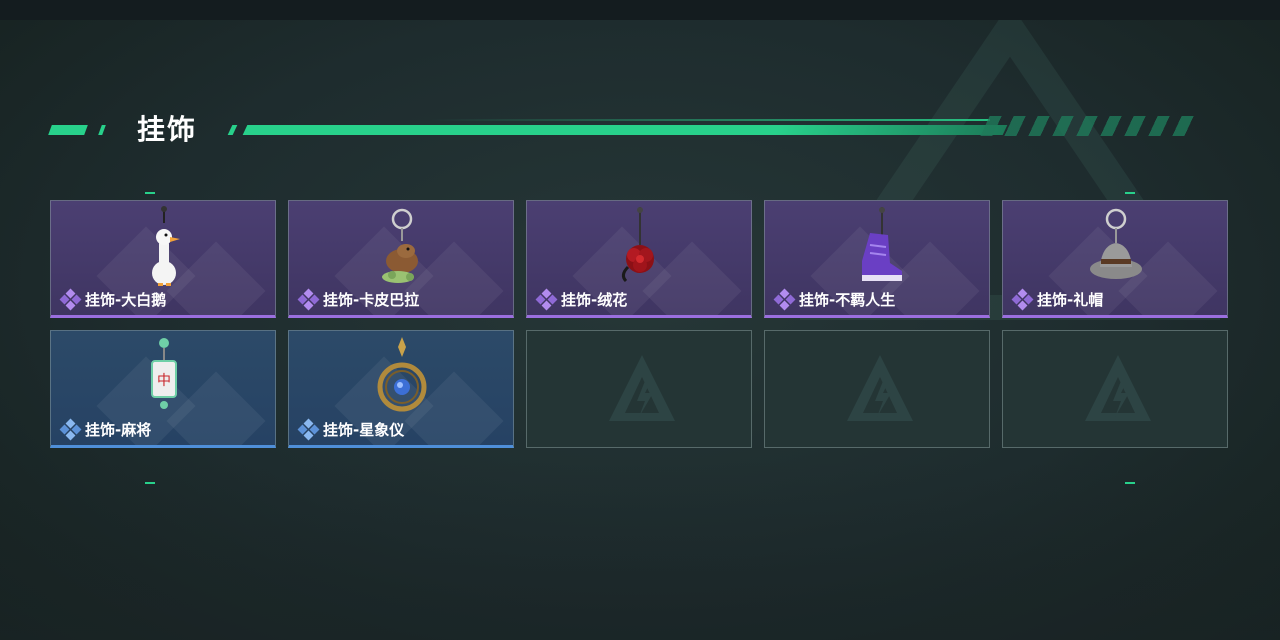 This screenshot has height=640, width=1280. What do you see at coordinates (150, 483) in the screenshot?
I see `corner-tick-bottom-left` at bounding box center [150, 483].